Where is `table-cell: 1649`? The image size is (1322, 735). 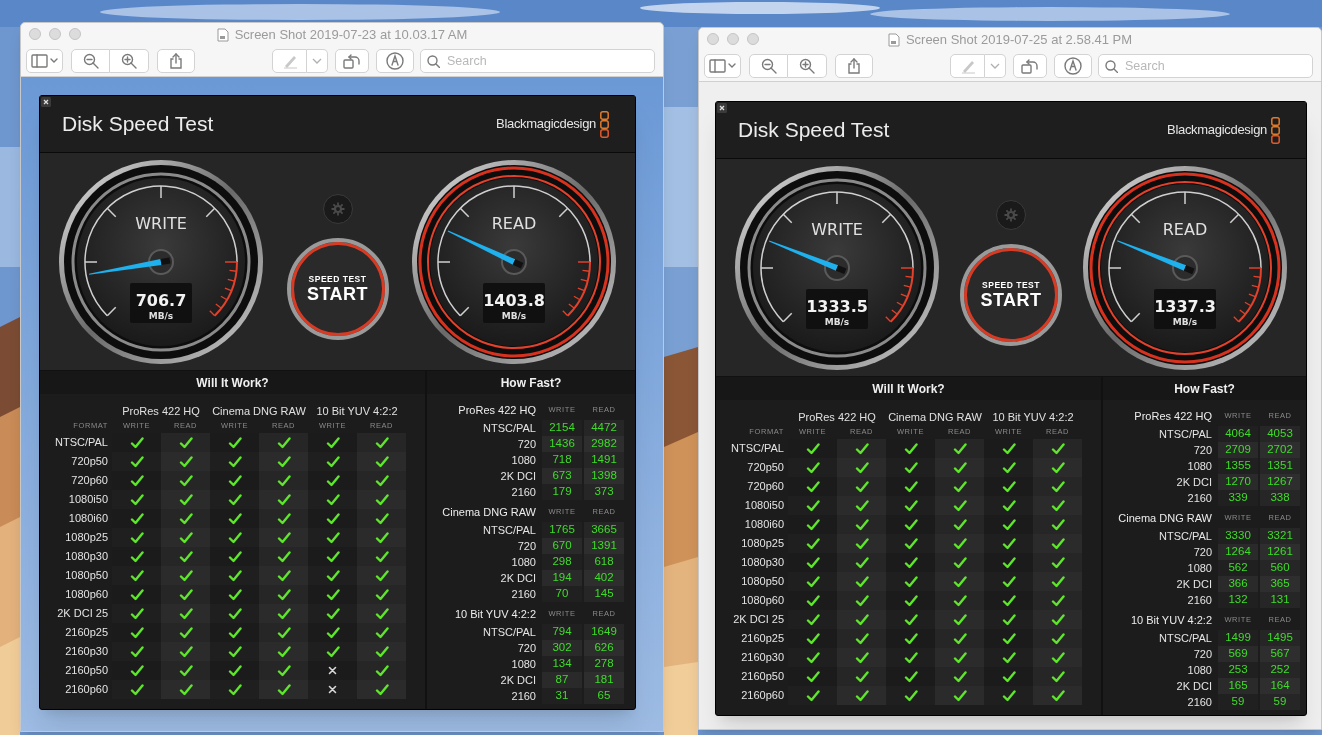 table-cell: 1649 is located at coordinates (604, 632).